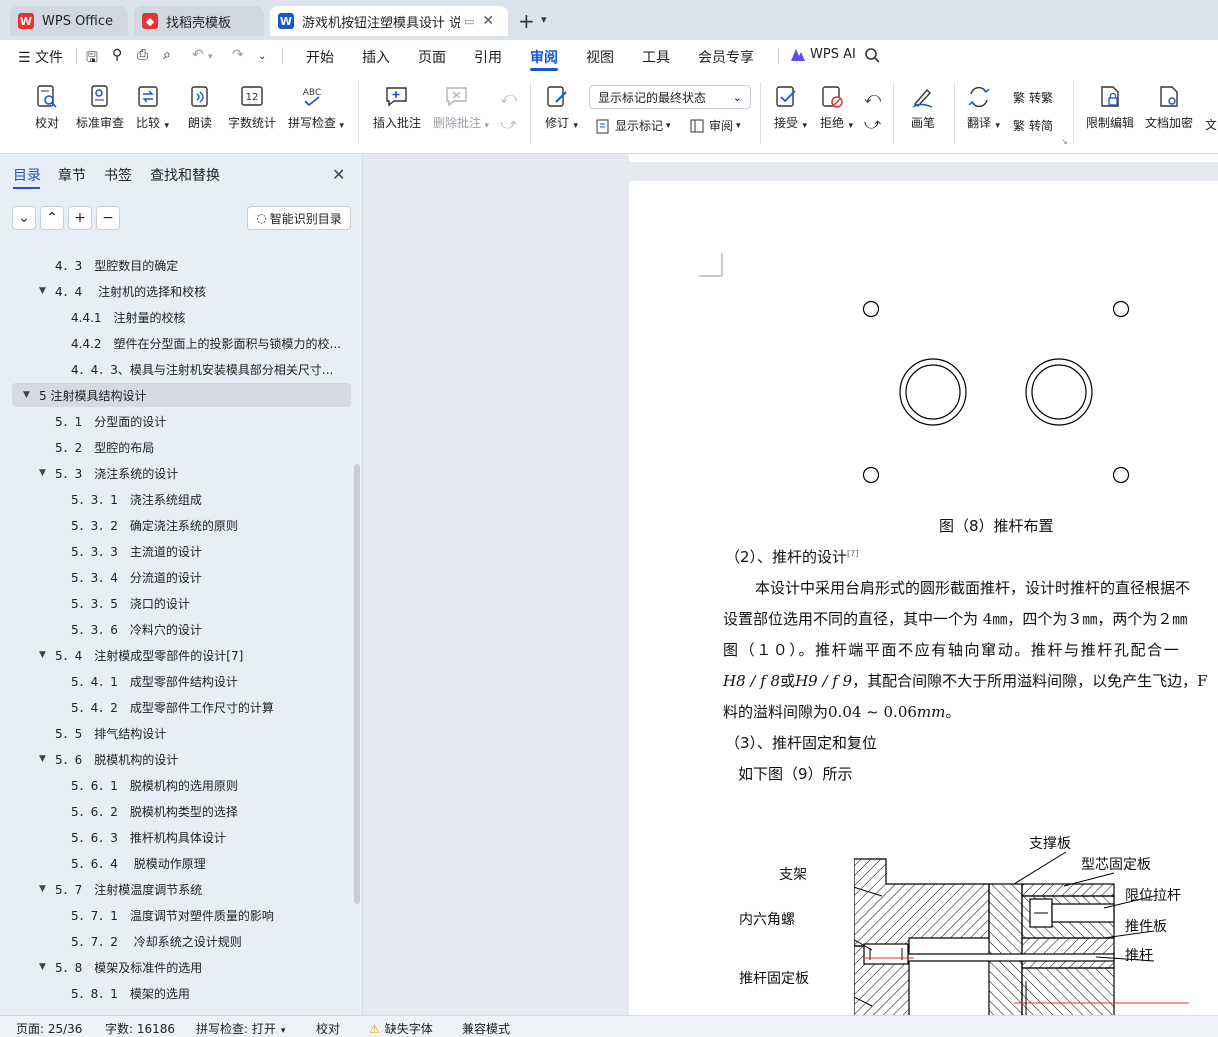 This screenshot has height=1037, width=1218. What do you see at coordinates (117, 55) in the screenshot?
I see `link-icon: ⚲` at bounding box center [117, 55].